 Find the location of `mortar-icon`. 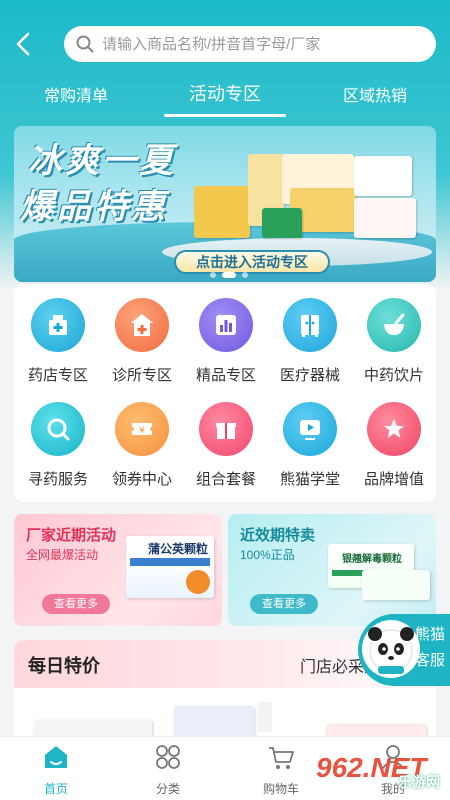

mortar-icon is located at coordinates (394, 325).